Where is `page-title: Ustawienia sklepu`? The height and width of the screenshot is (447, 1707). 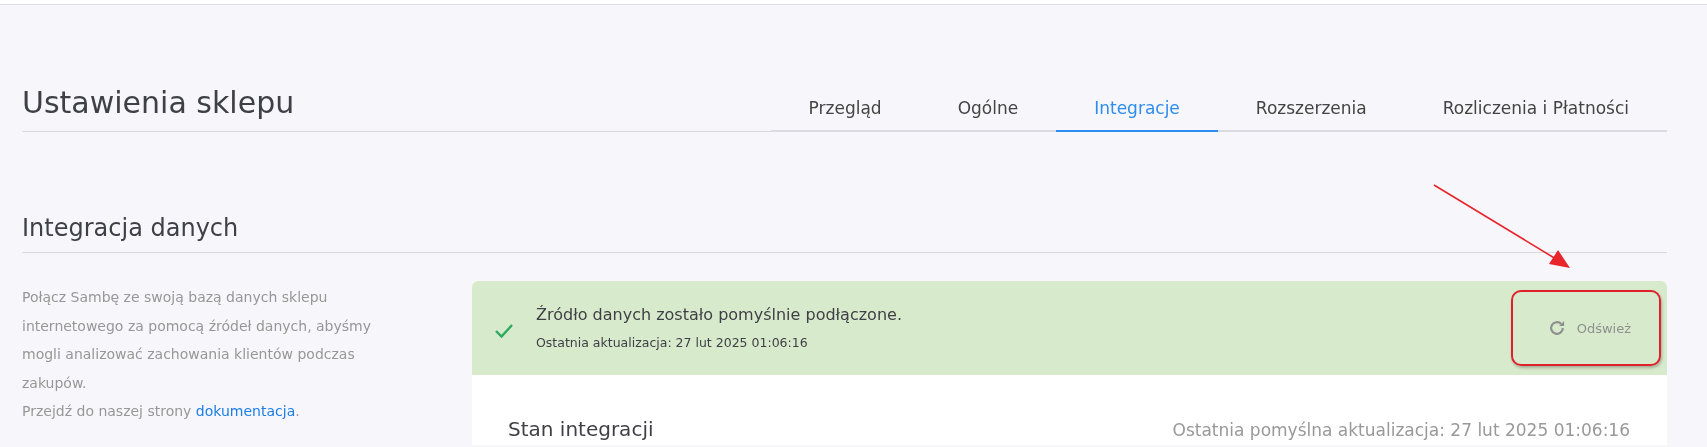 page-title: Ustawienia sklepu is located at coordinates (159, 103).